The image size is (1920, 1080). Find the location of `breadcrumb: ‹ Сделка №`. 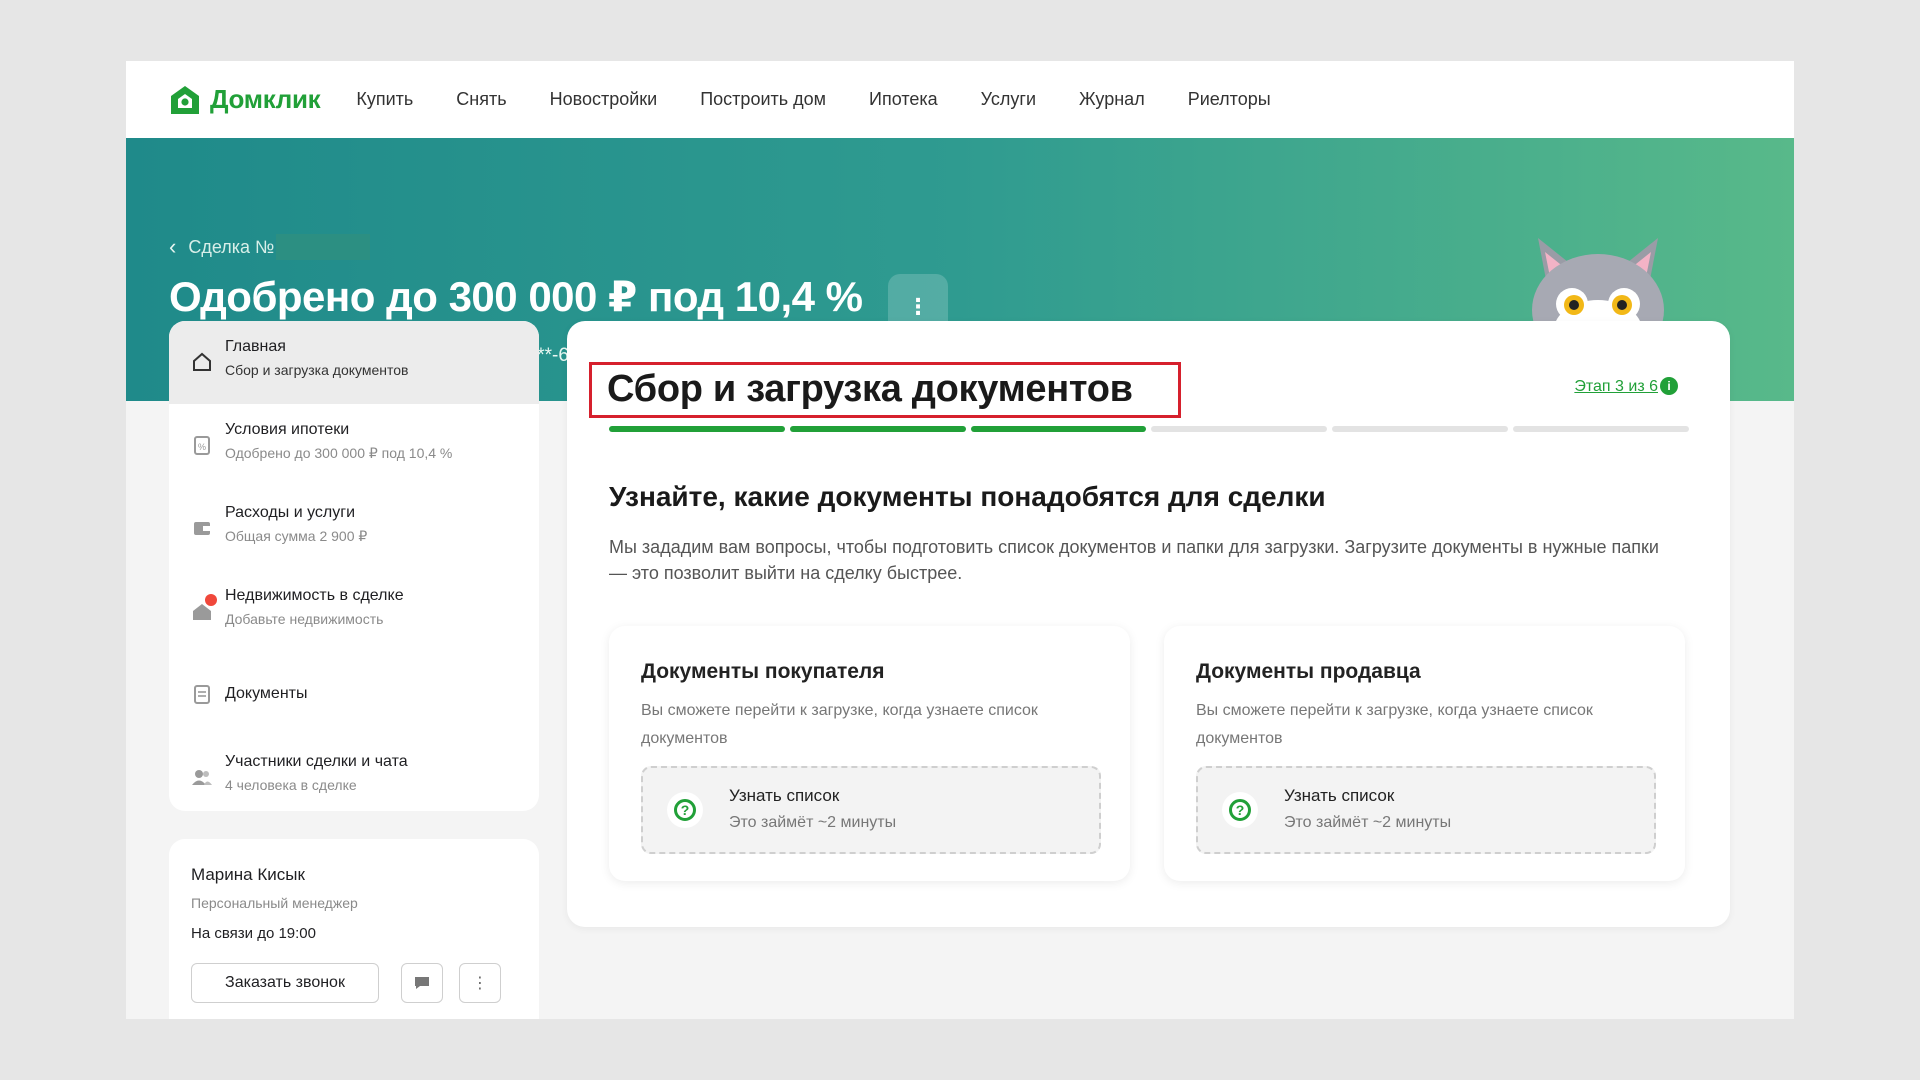

breadcrumb: ‹ Сделка № is located at coordinates (270, 247).